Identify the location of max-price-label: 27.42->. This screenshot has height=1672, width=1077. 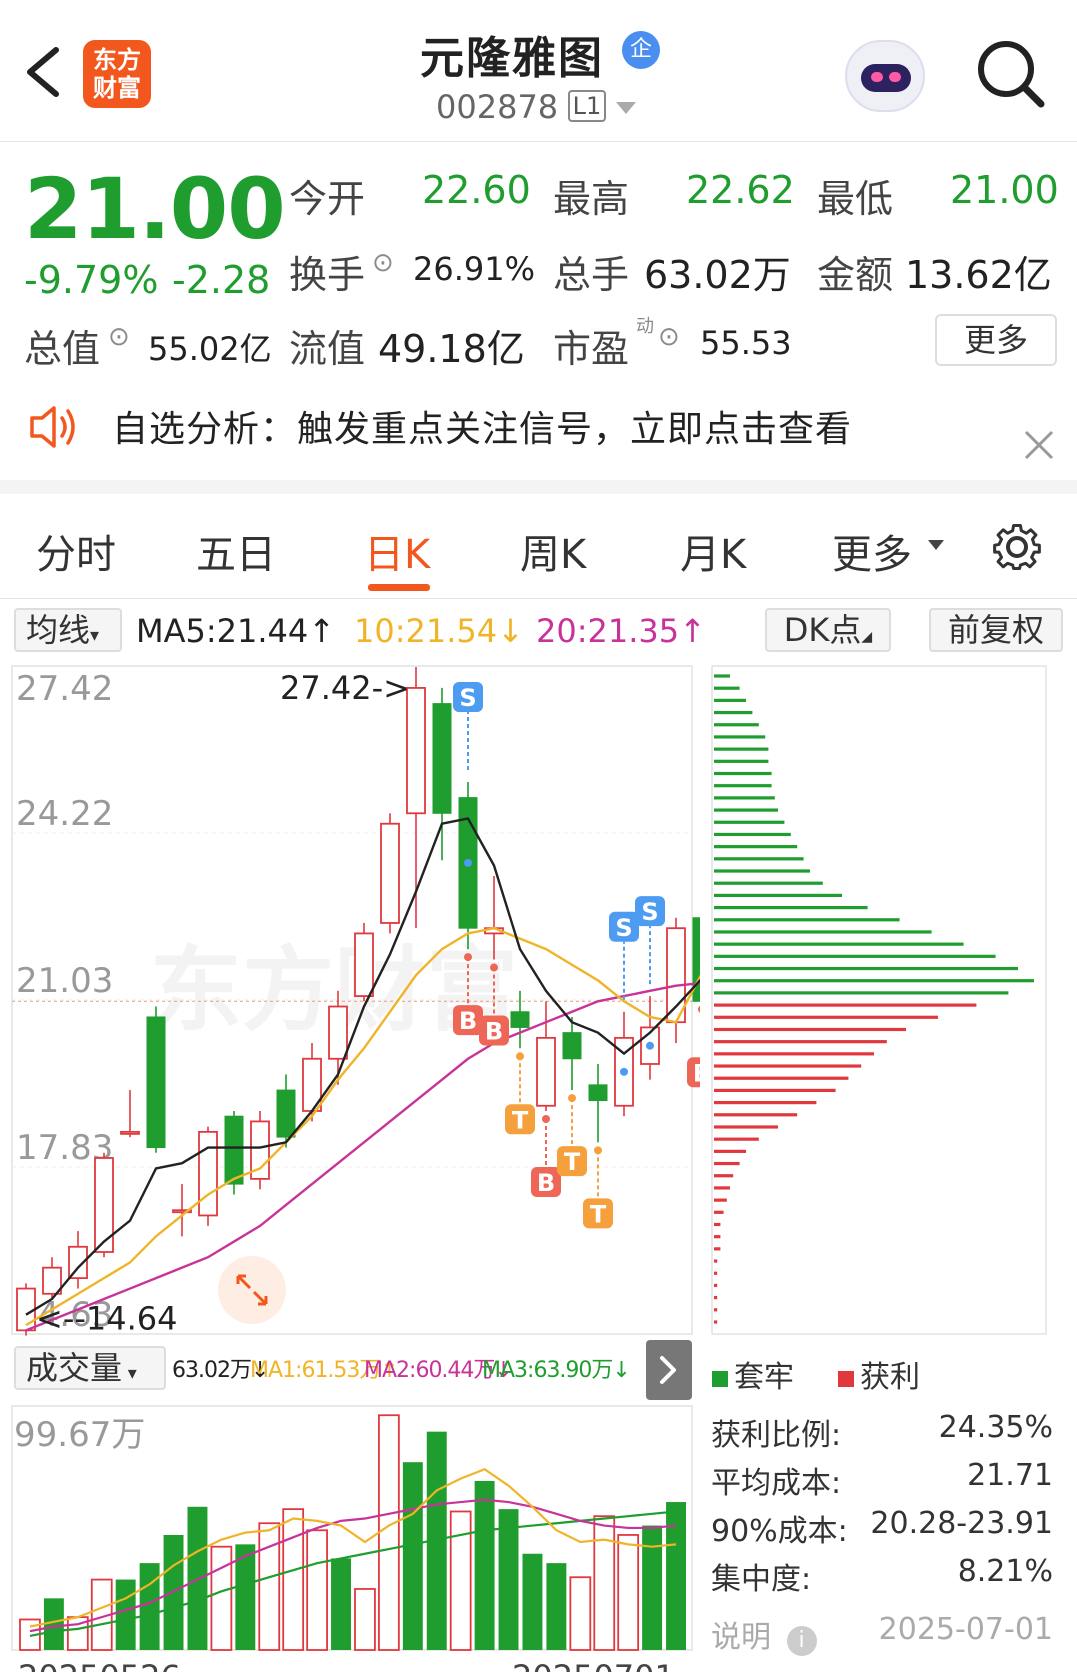
(345, 688).